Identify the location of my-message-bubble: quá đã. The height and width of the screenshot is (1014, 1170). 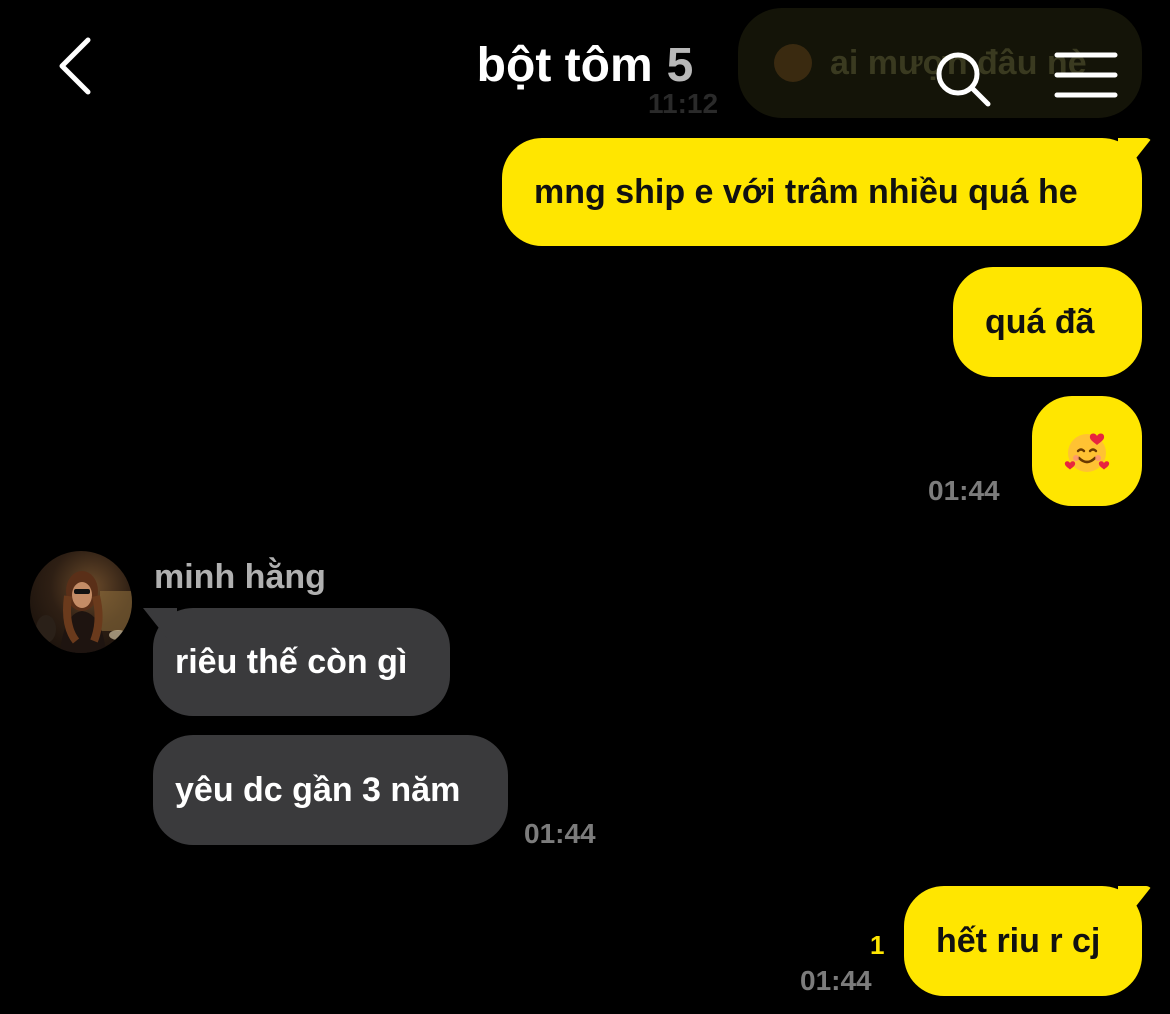
(1047, 322).